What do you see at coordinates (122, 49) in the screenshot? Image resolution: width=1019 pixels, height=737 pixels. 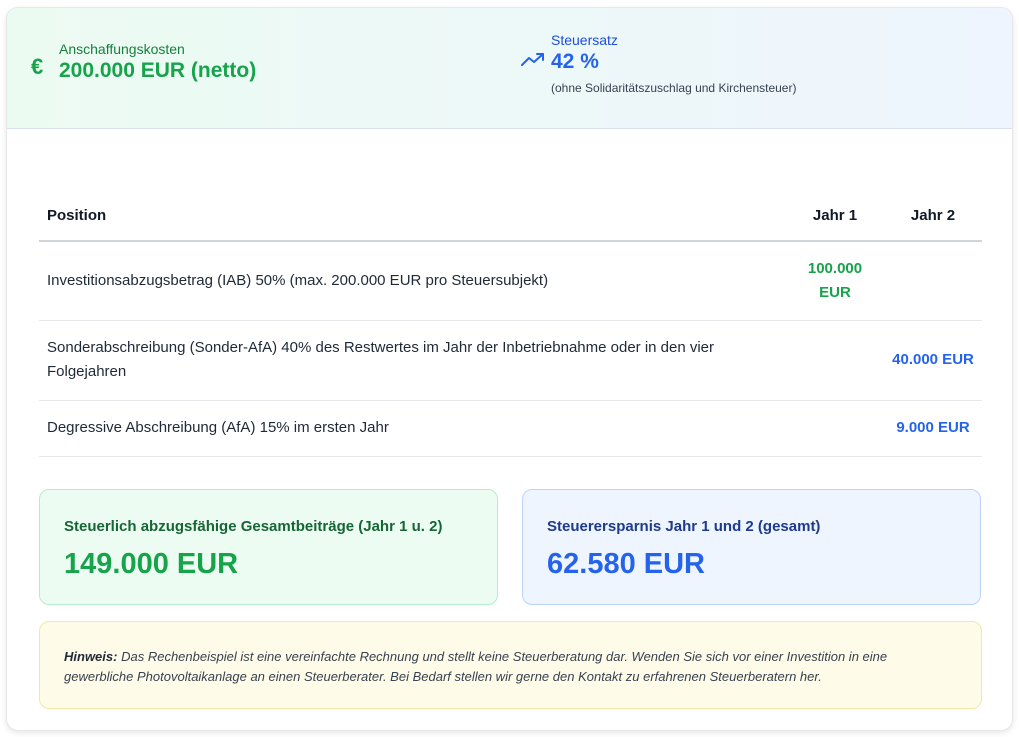 I see `cost-label: Anschaffungskosten` at bounding box center [122, 49].